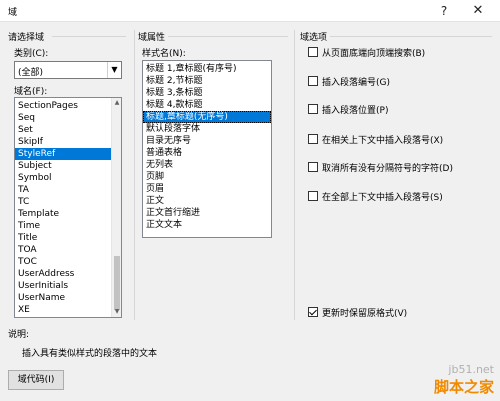  Describe the element at coordinates (313, 312) in the screenshot. I see `checkbox-checked` at that location.